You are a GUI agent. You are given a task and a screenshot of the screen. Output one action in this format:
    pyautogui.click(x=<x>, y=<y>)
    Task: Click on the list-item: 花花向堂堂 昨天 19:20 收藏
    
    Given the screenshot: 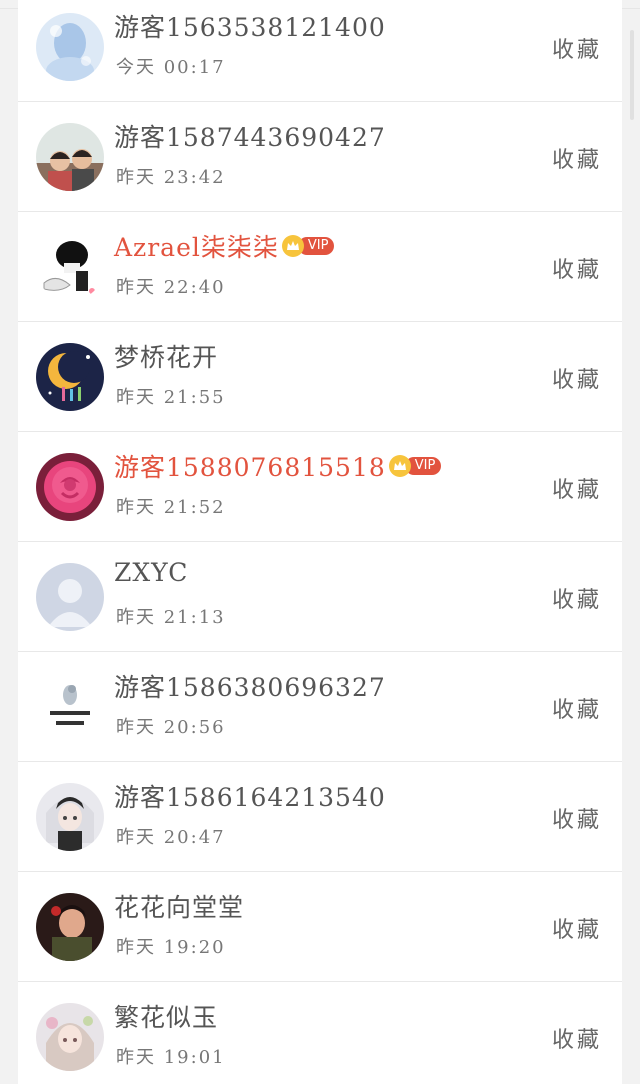 What is the action you would take?
    pyautogui.click(x=320, y=927)
    